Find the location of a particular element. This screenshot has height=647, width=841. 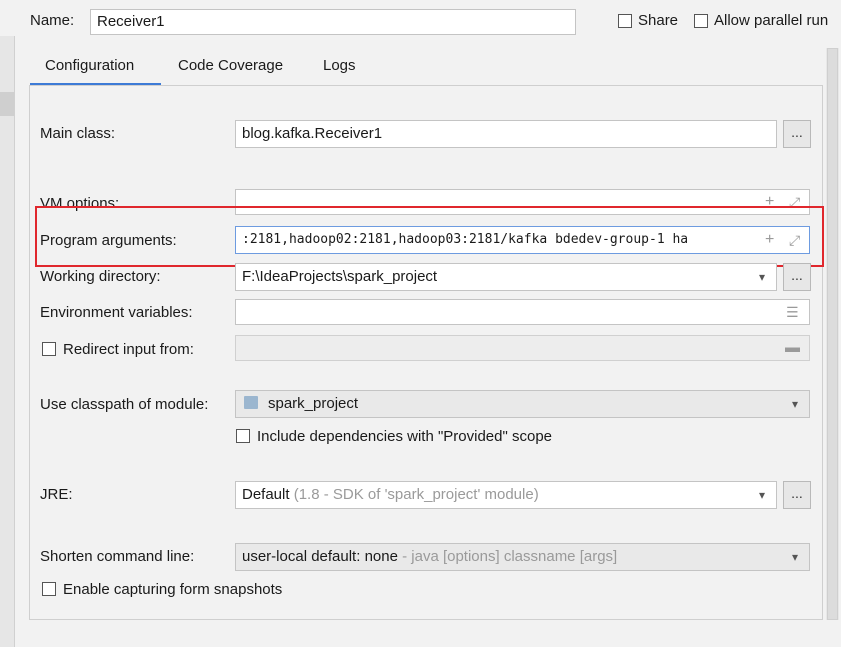

shorten-command-line-hint: - java [options] classname [args] is located at coordinates (510, 556).